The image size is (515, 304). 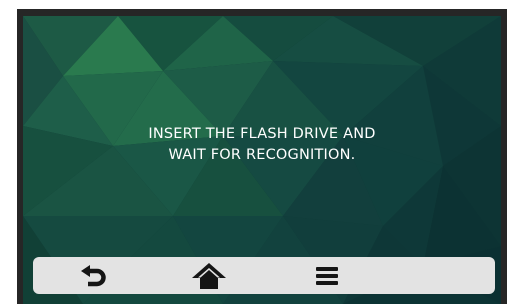 I want to click on back-arrow-icon, so click(x=93, y=275).